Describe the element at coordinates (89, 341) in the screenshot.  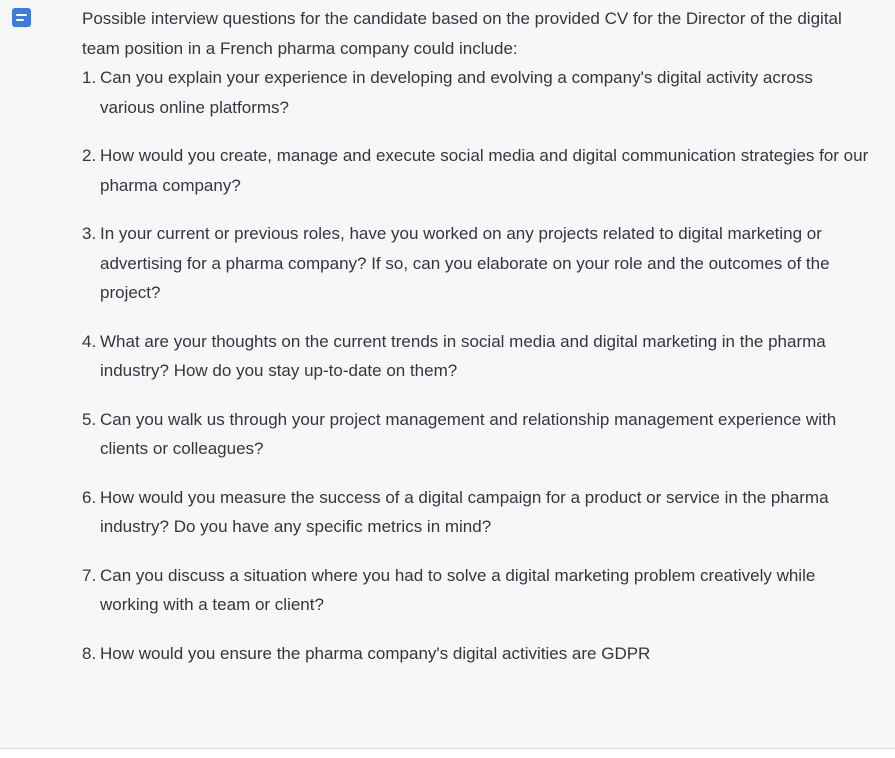
I see `list-item-number: 4.` at that location.